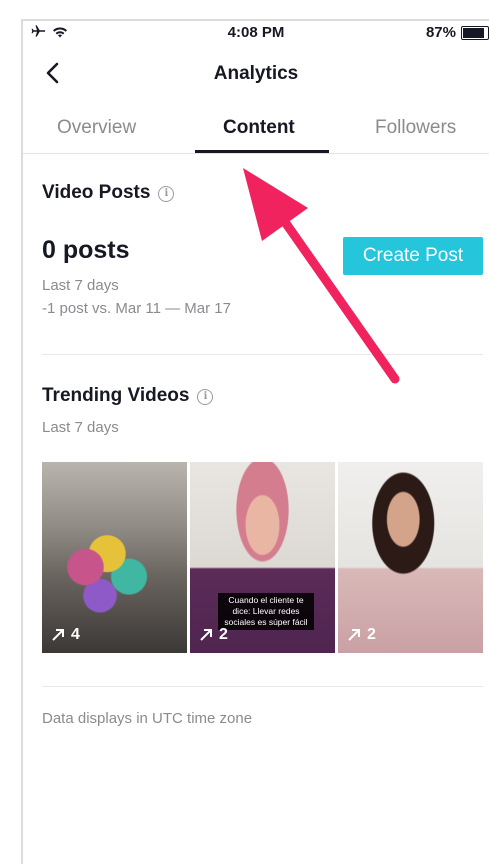 The width and height of the screenshot is (489, 864). I want to click on nav-bar: Analytics, so click(256, 73).